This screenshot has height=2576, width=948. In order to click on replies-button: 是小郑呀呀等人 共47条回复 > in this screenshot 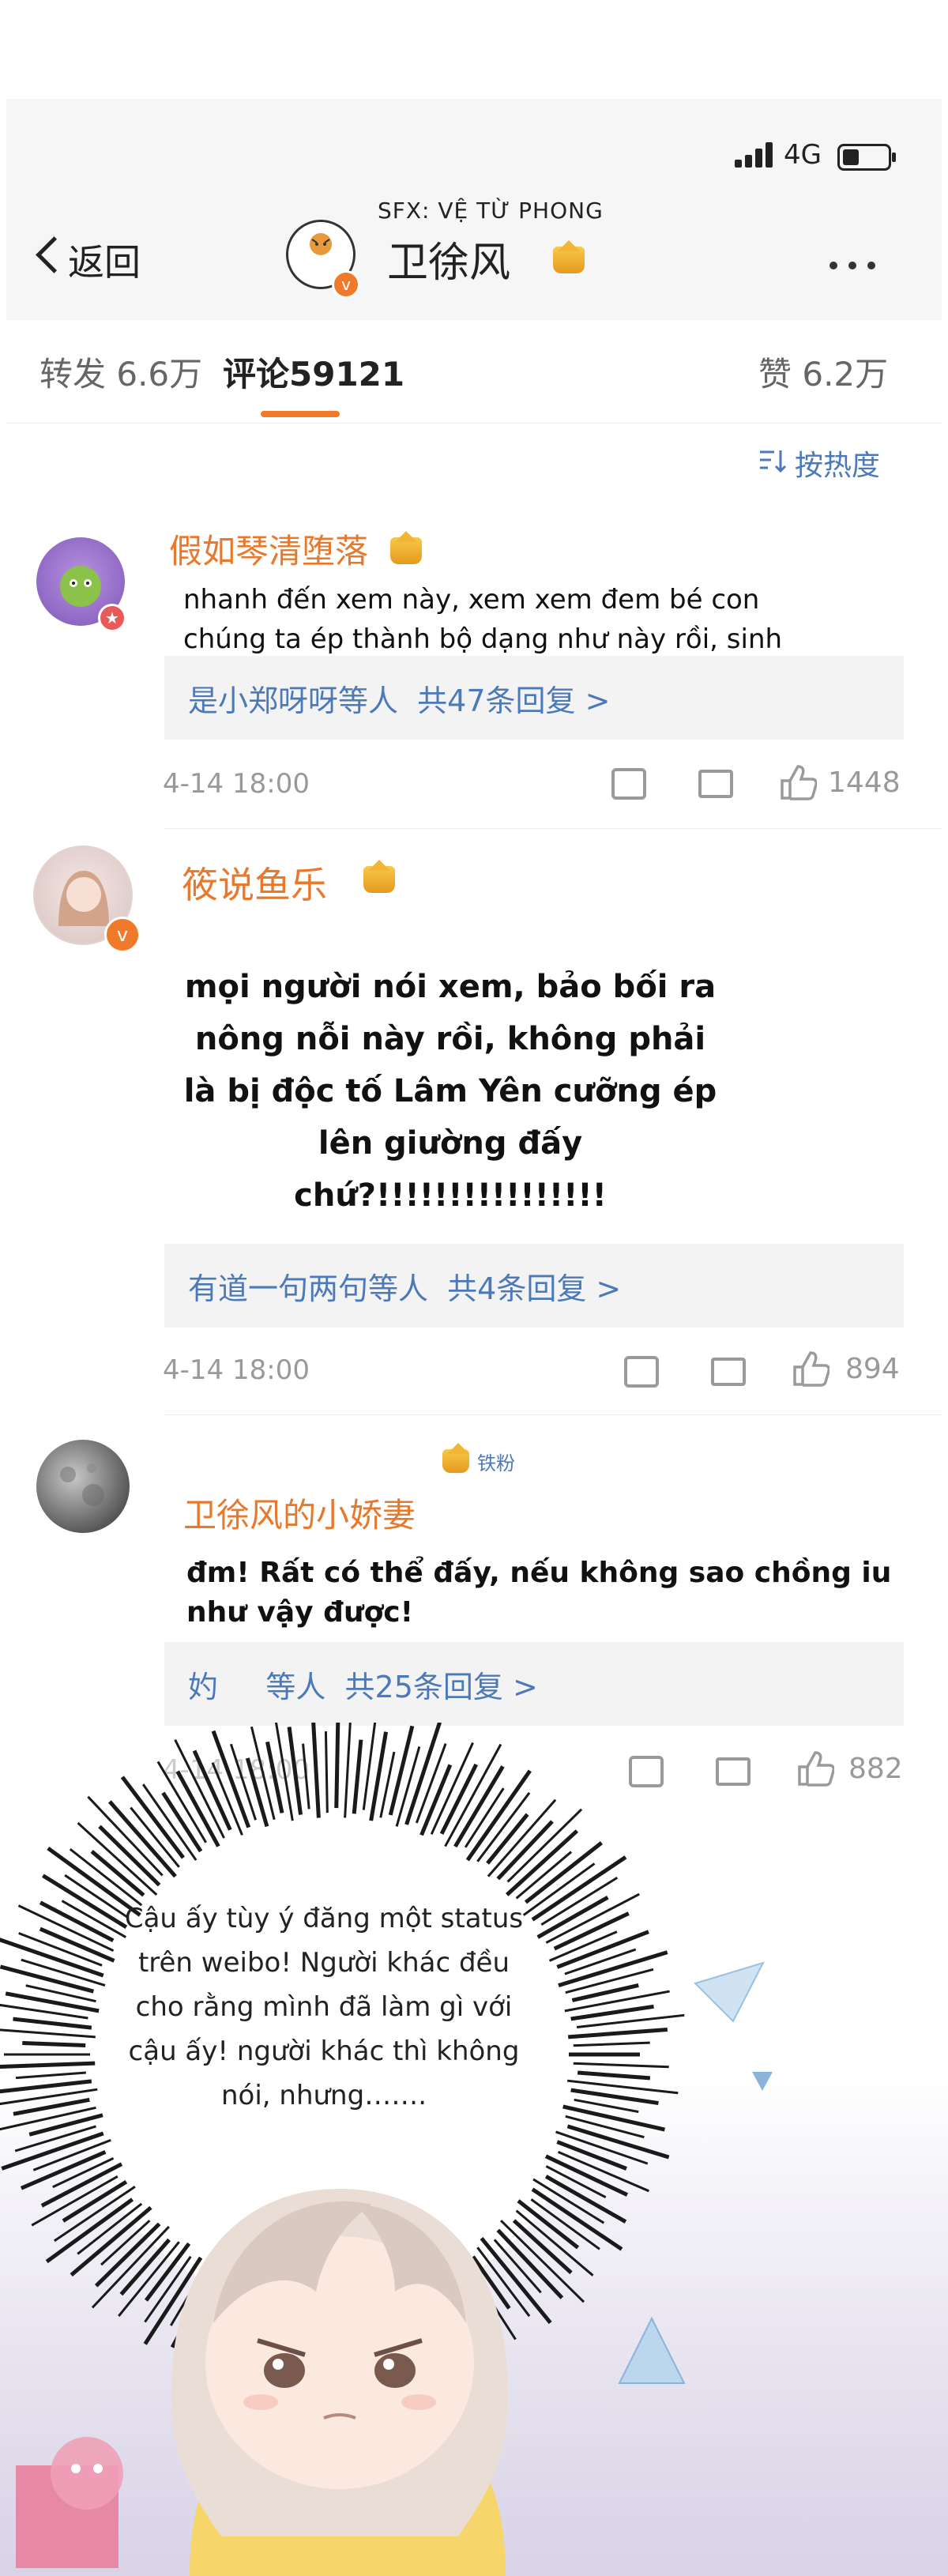, I will do `click(534, 698)`.